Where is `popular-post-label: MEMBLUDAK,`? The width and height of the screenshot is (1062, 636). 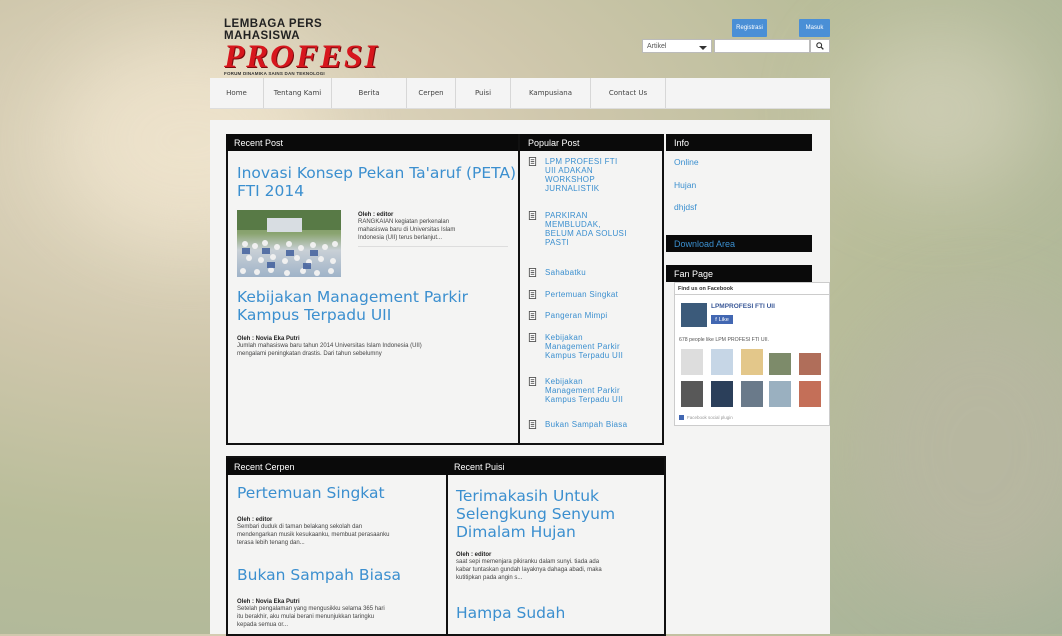
popular-post-label: MEMBLUDAK, is located at coordinates (573, 224).